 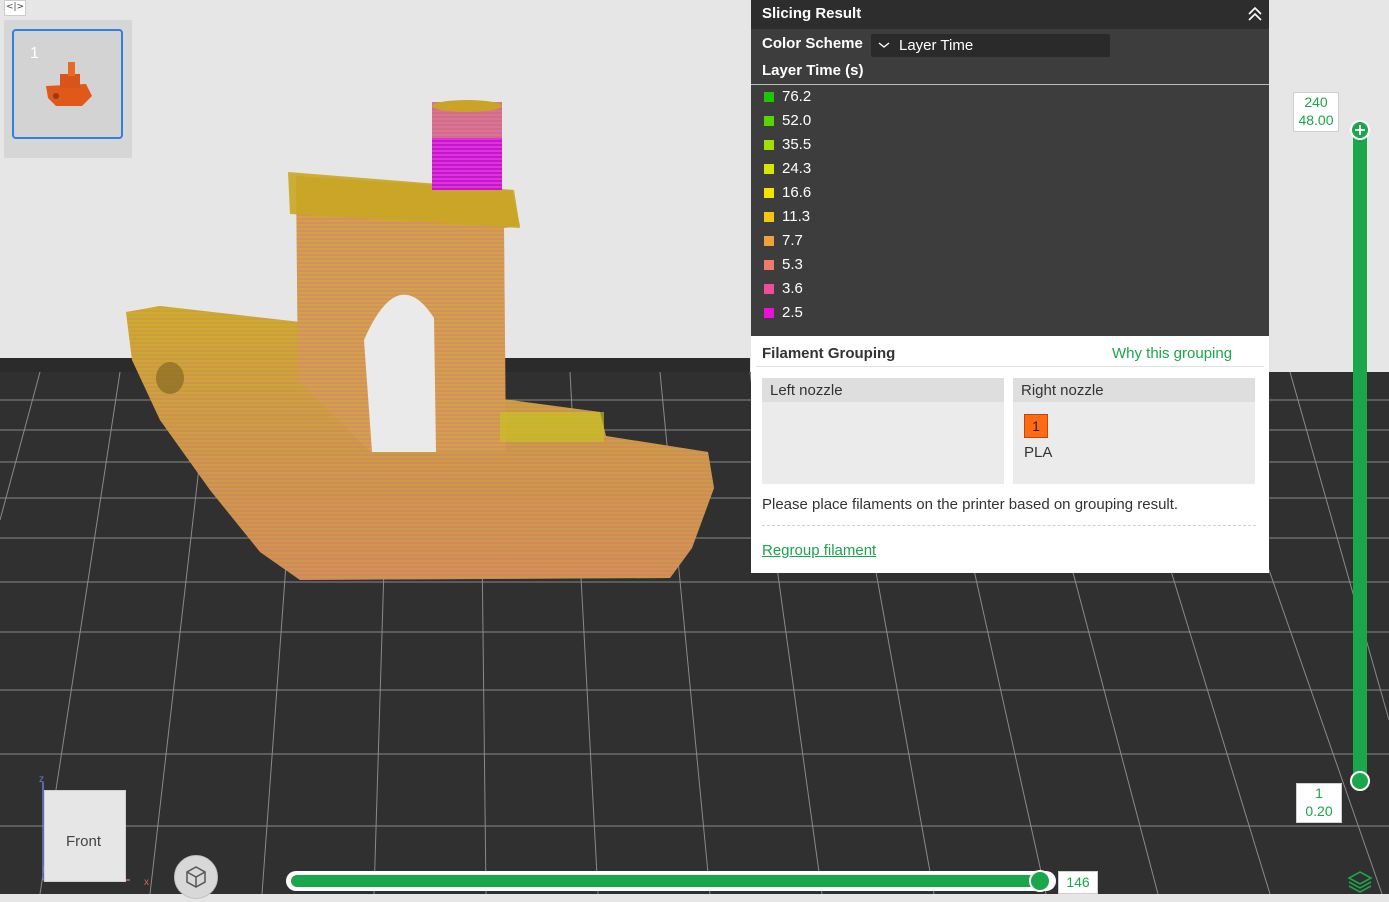 What do you see at coordinates (1010, 84) in the screenshot?
I see `legend-divider` at bounding box center [1010, 84].